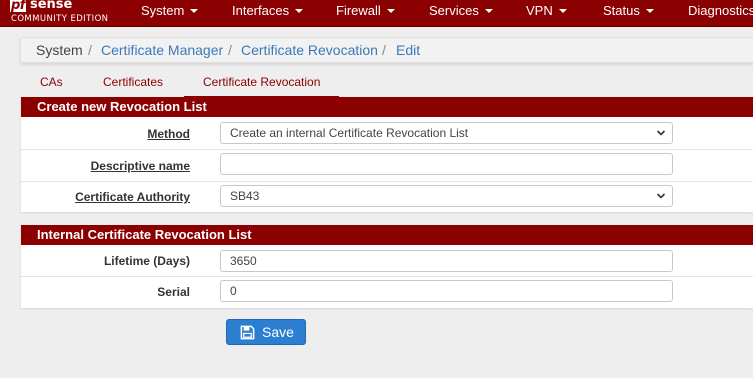 The width and height of the screenshot is (753, 378). I want to click on floppy-disk-icon, so click(247, 332).